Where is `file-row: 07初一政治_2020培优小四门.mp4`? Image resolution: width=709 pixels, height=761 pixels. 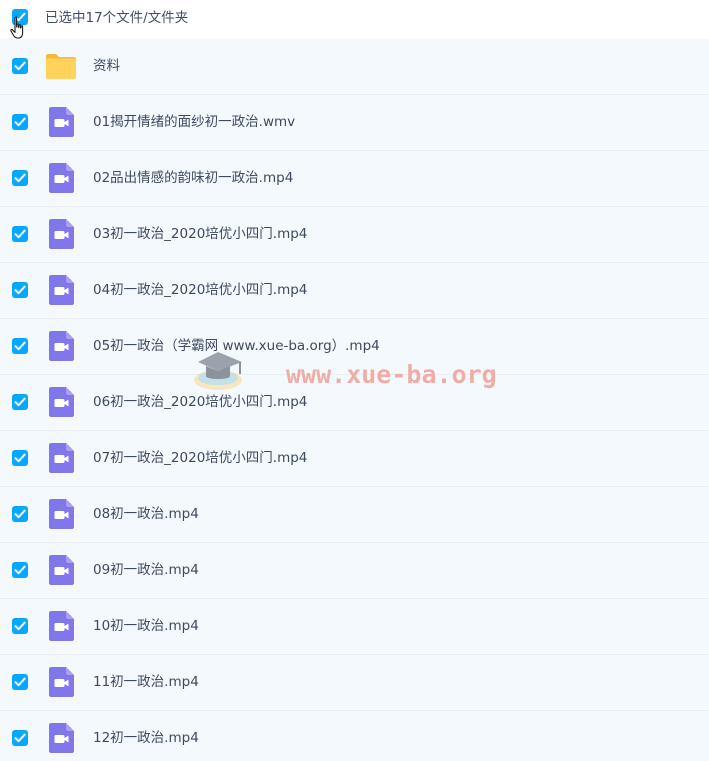
file-row: 07初一政治_2020培优小四门.mp4 is located at coordinates (354, 459).